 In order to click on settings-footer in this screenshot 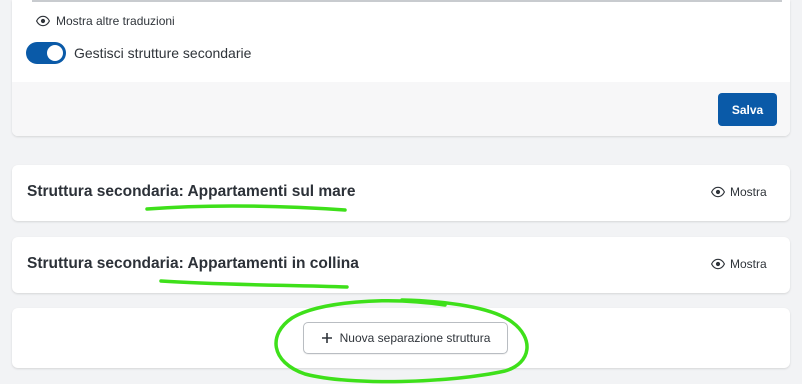, I will do `click(401, 109)`.